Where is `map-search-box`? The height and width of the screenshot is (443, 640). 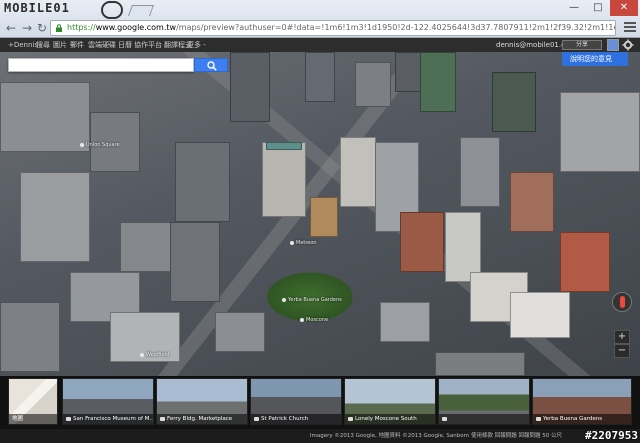 map-search-box is located at coordinates (101, 68).